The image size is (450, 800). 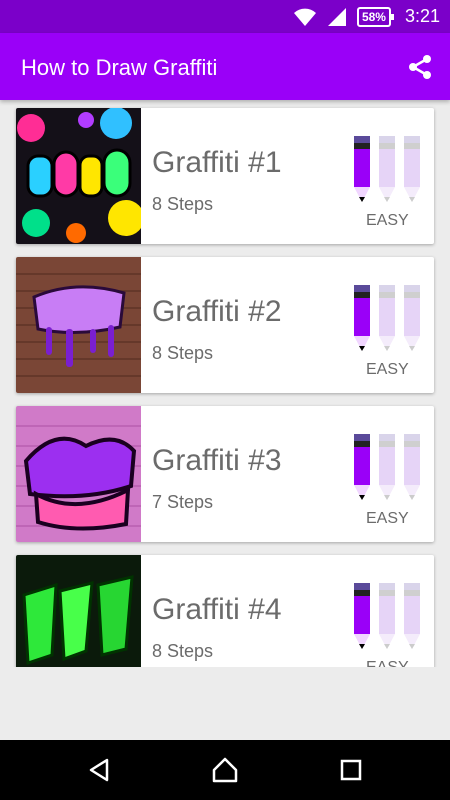 What do you see at coordinates (225, 66) in the screenshot?
I see `app-bar: How to Draw Graffiti` at bounding box center [225, 66].